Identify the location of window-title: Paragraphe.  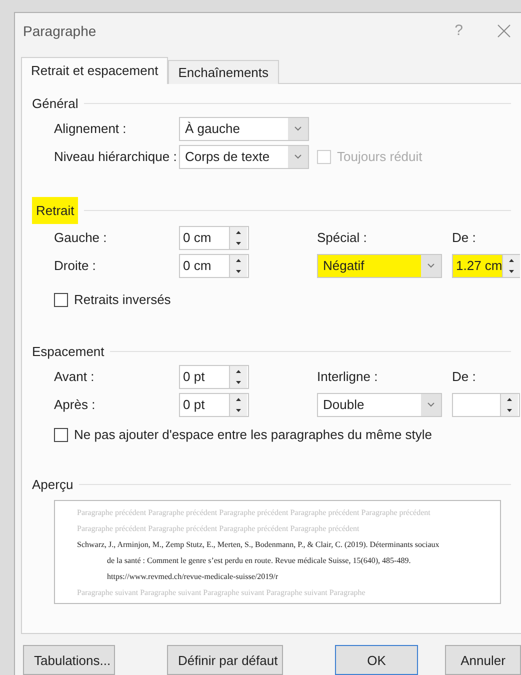
(60, 30).